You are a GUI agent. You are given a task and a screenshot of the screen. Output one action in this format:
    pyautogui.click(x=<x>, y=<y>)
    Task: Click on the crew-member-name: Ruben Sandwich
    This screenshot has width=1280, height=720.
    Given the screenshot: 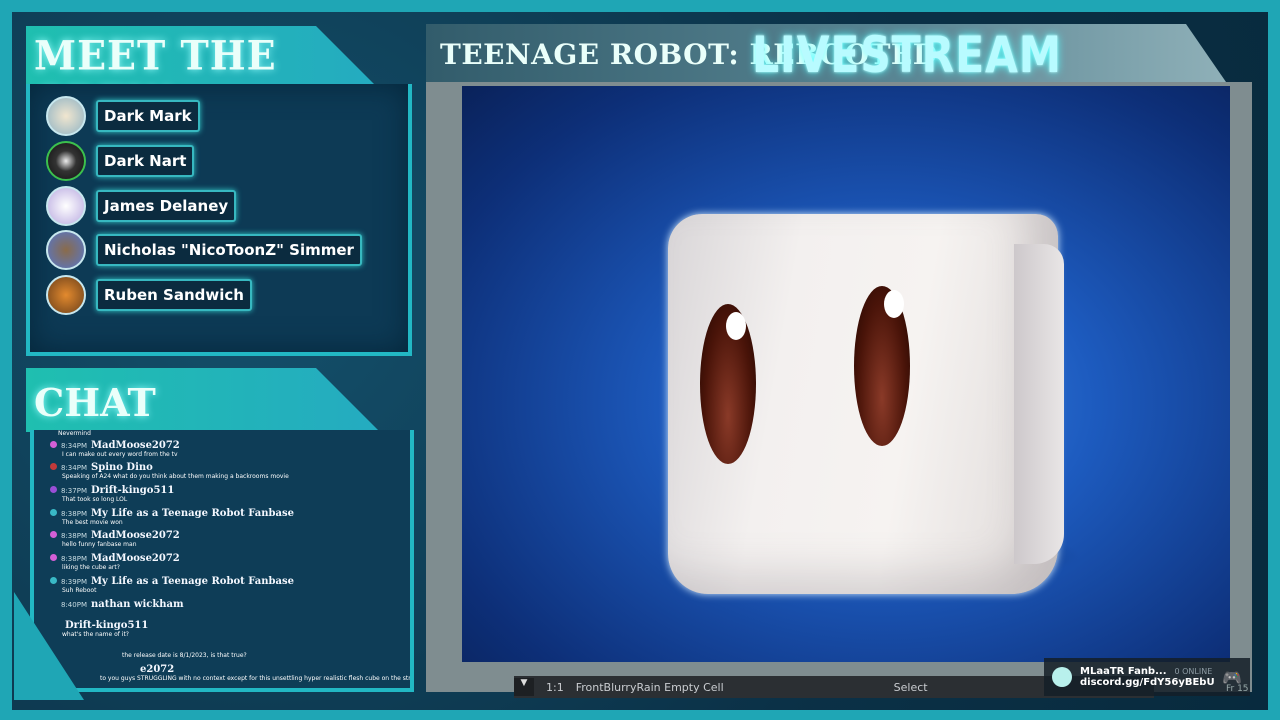 What is the action you would take?
    pyautogui.click(x=174, y=295)
    